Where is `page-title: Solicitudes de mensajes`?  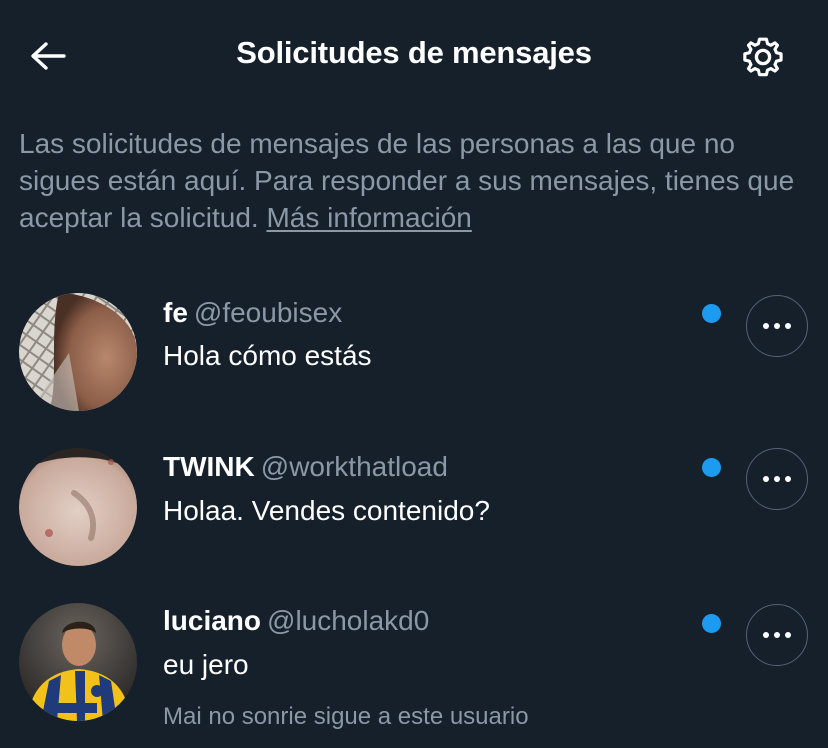 page-title: Solicitudes de mensajes is located at coordinates (414, 52).